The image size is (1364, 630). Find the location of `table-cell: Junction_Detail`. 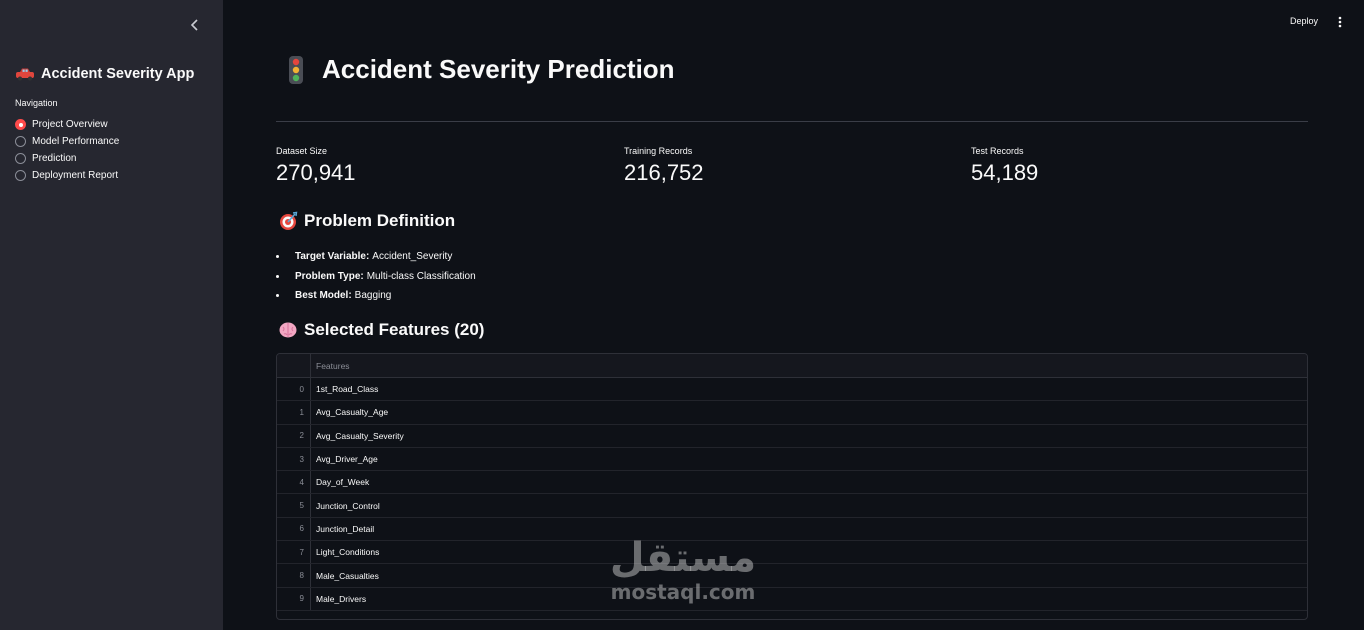

table-cell: Junction_Detail is located at coordinates (342, 529).